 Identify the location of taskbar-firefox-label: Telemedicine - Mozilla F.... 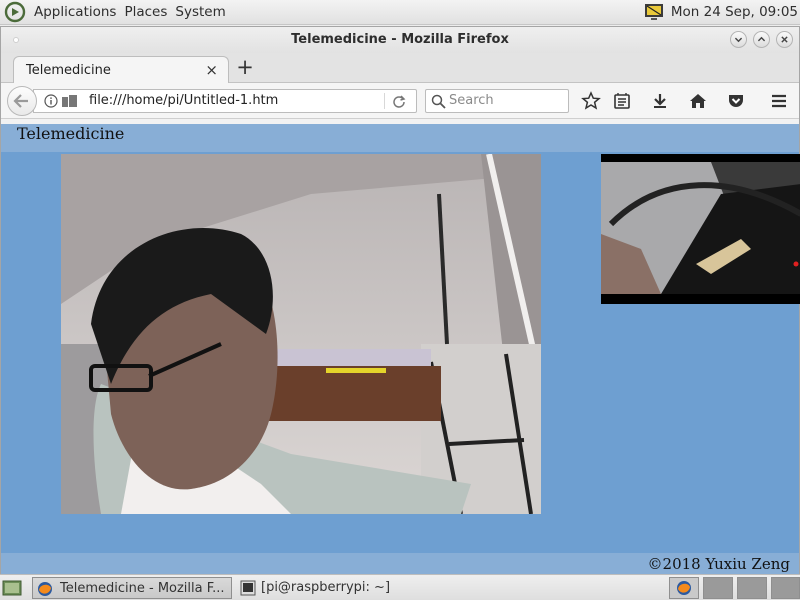
(142, 588).